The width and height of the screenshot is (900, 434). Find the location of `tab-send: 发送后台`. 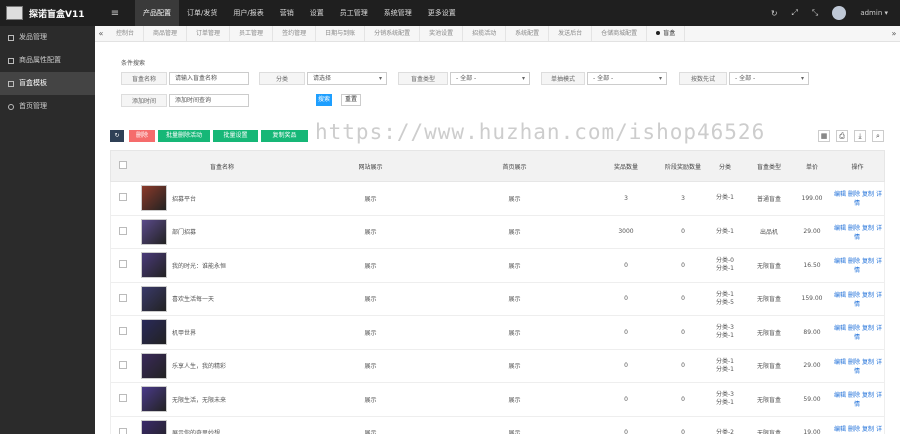

tab-send: 发送后台 is located at coordinates (571, 33).